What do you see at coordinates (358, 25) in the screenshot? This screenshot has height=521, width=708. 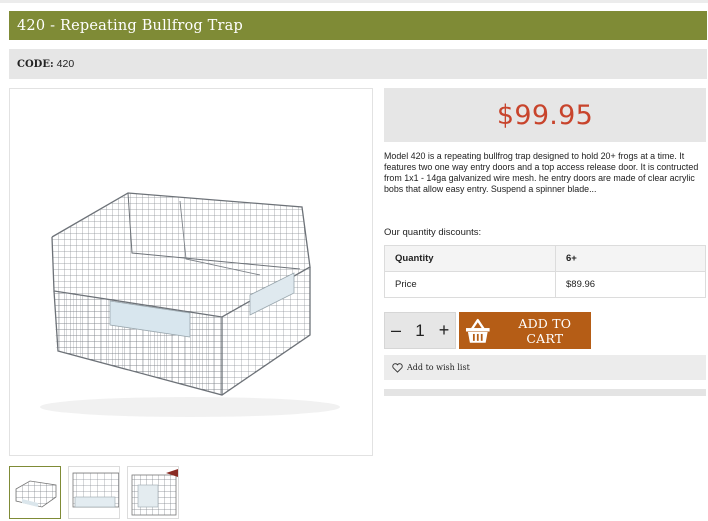 I see `product-title: 420 - Repeating Bullfrog Trap` at bounding box center [358, 25].